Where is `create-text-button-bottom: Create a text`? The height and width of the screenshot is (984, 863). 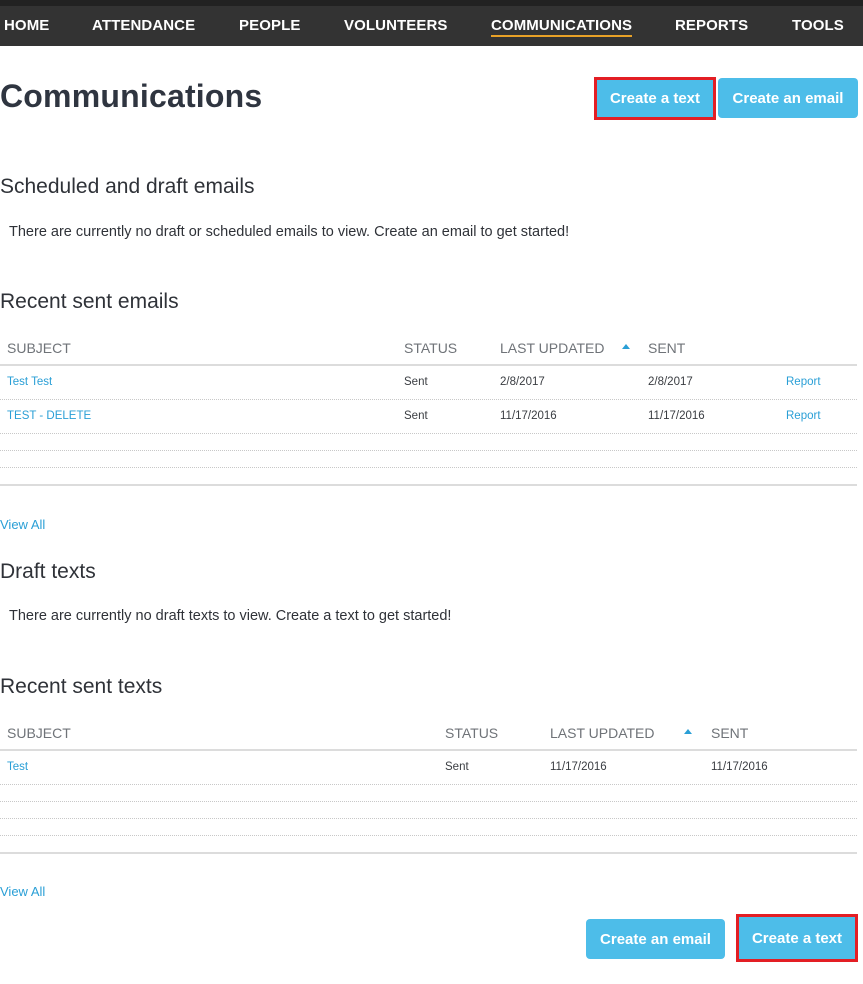 create-text-button-bottom: Create a text is located at coordinates (797, 938).